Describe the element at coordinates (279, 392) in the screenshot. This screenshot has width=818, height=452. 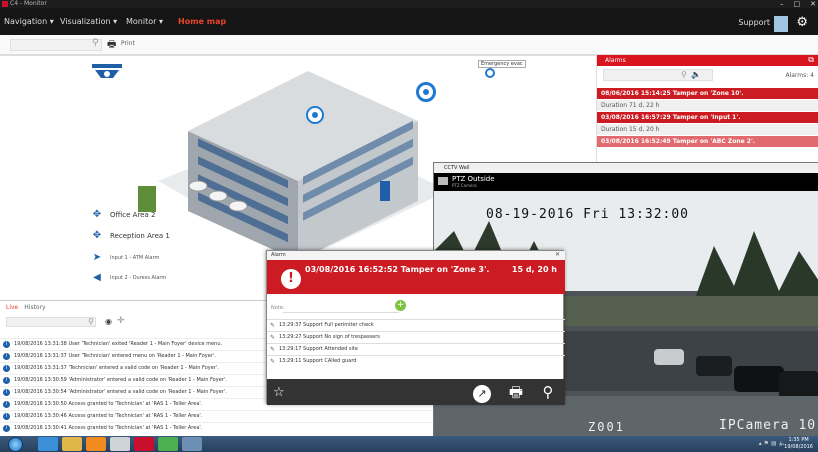
I see `star-icon: ☆` at that location.